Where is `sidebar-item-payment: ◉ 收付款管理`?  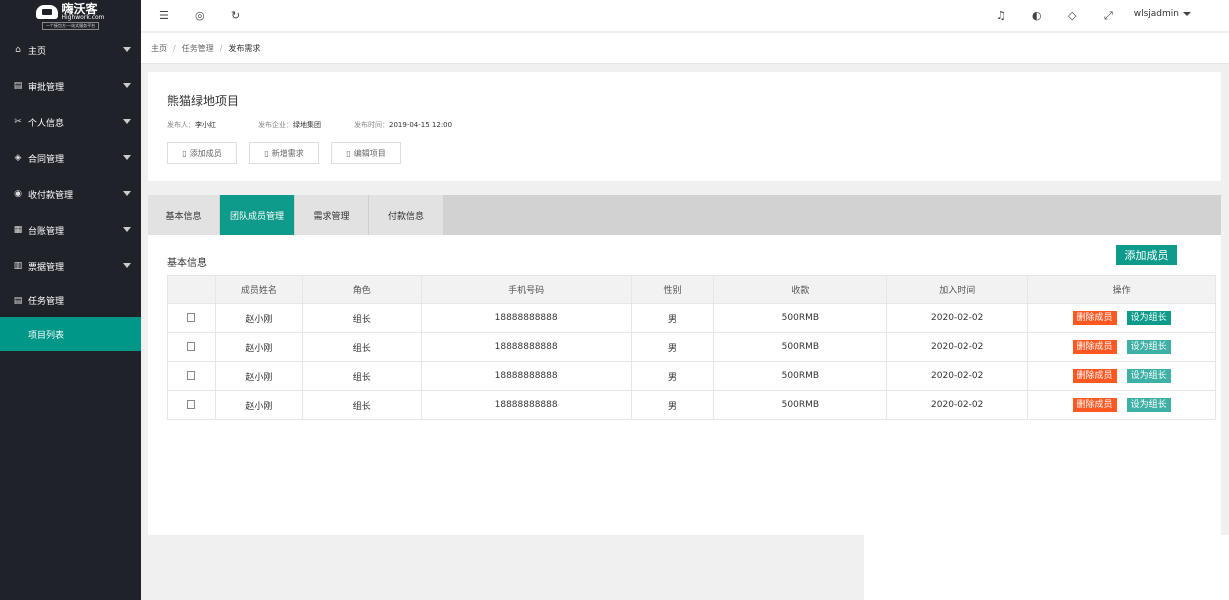 sidebar-item-payment: ◉ 收付款管理 is located at coordinates (70, 194).